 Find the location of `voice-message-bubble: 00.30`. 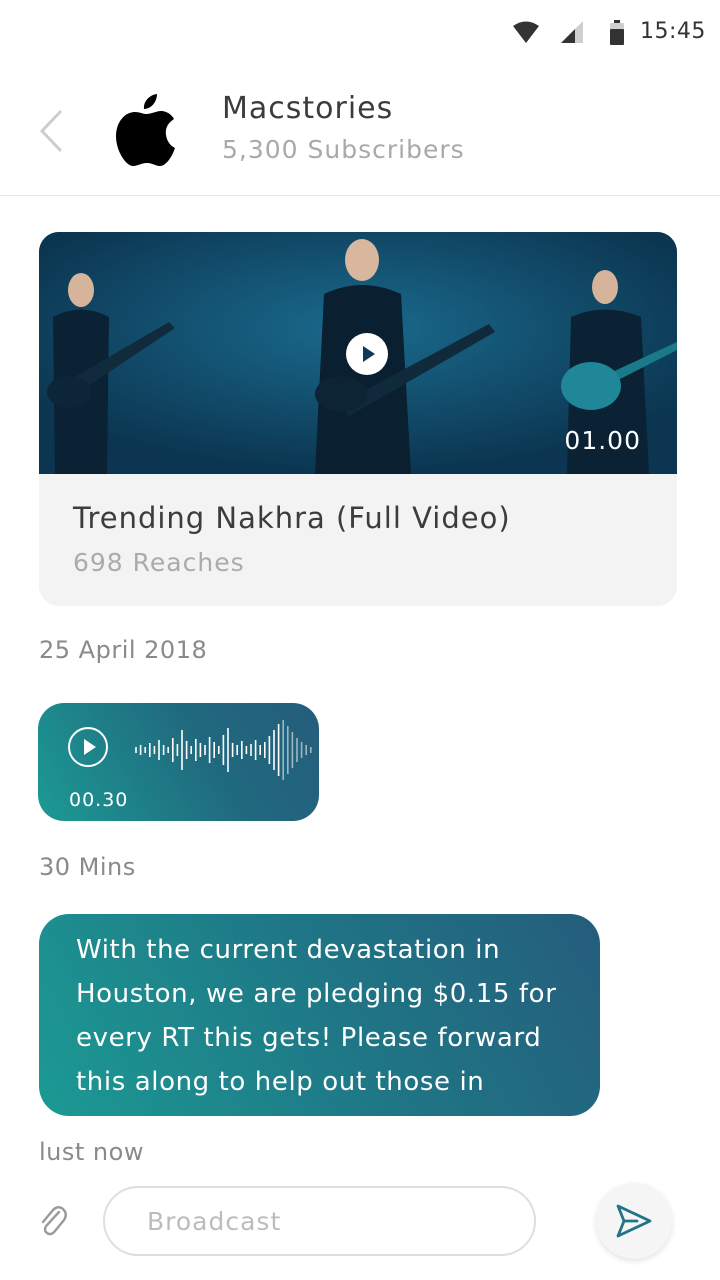

voice-message-bubble: 00.30 is located at coordinates (178, 762).